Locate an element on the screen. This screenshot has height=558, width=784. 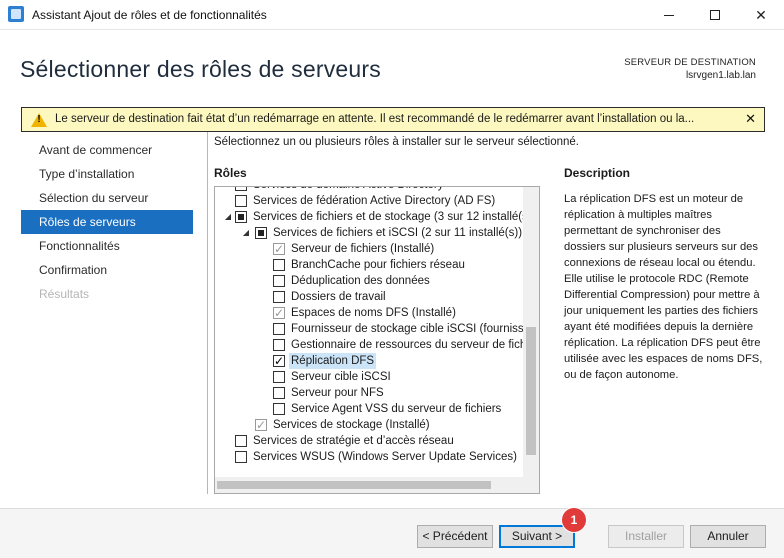
role-label: Dossiers de travail is located at coordinates (338, 297).